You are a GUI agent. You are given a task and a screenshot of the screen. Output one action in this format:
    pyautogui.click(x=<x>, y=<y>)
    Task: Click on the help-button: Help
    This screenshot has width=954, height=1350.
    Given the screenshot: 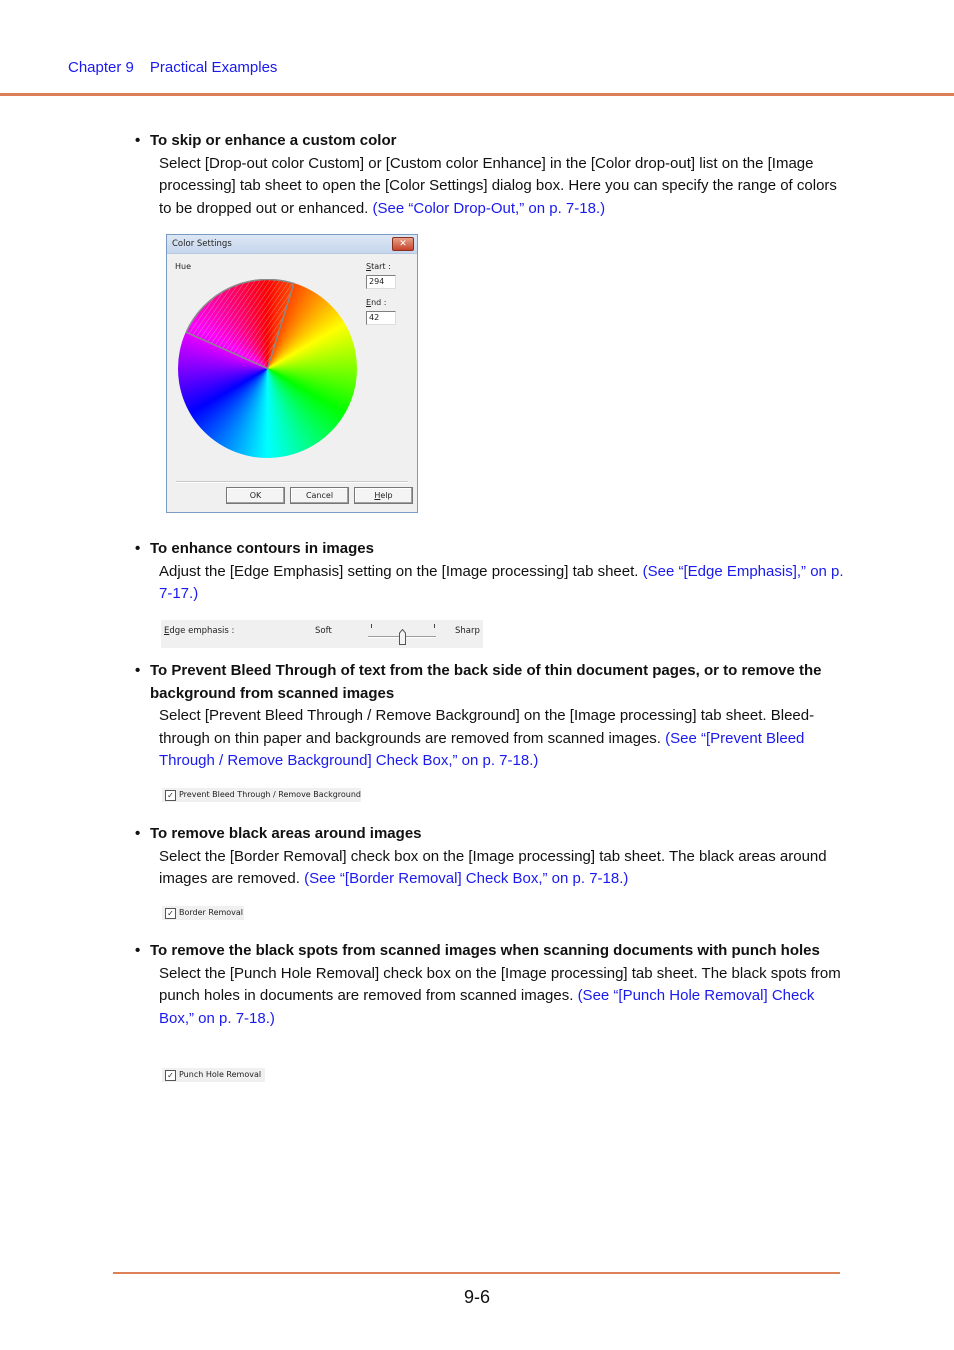 What is the action you would take?
    pyautogui.click(x=383, y=495)
    